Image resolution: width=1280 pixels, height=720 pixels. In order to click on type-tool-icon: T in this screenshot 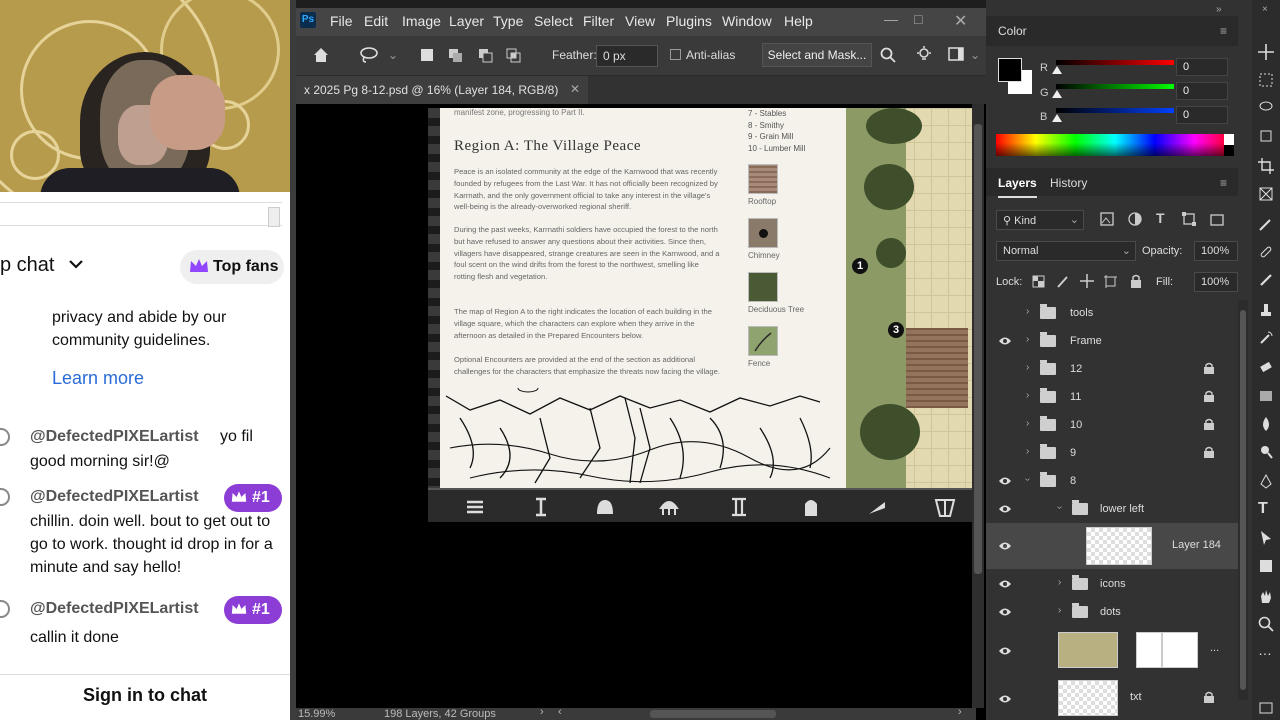, I will do `click(1266, 508)`.